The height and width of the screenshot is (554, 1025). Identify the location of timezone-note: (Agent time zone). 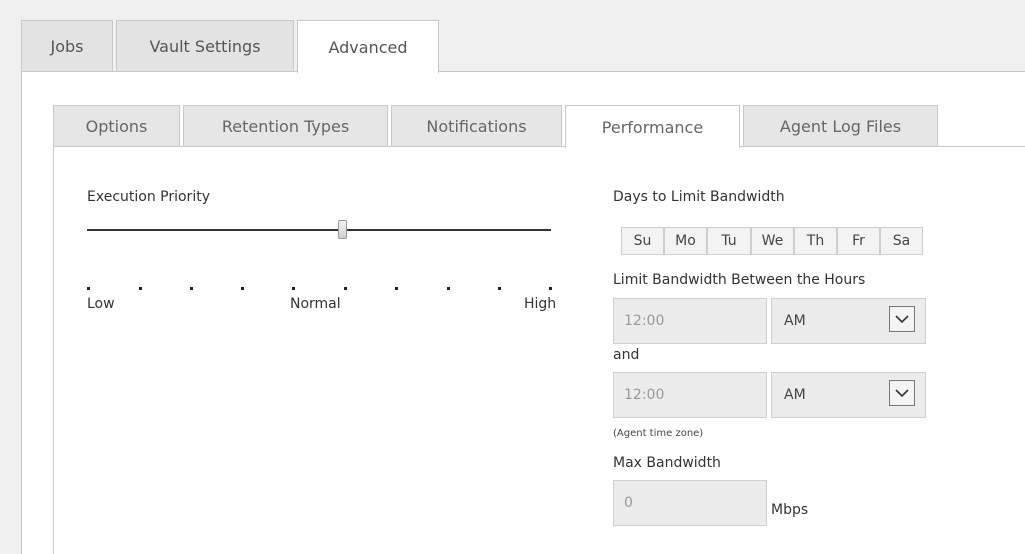
(658, 433).